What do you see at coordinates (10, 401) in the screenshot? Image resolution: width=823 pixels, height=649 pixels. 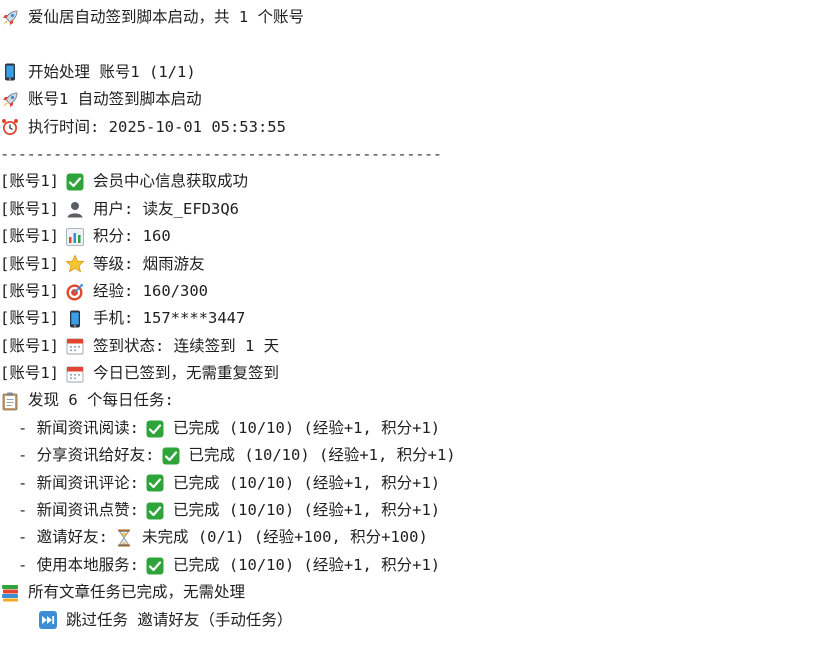 I see `clipboard-icon` at bounding box center [10, 401].